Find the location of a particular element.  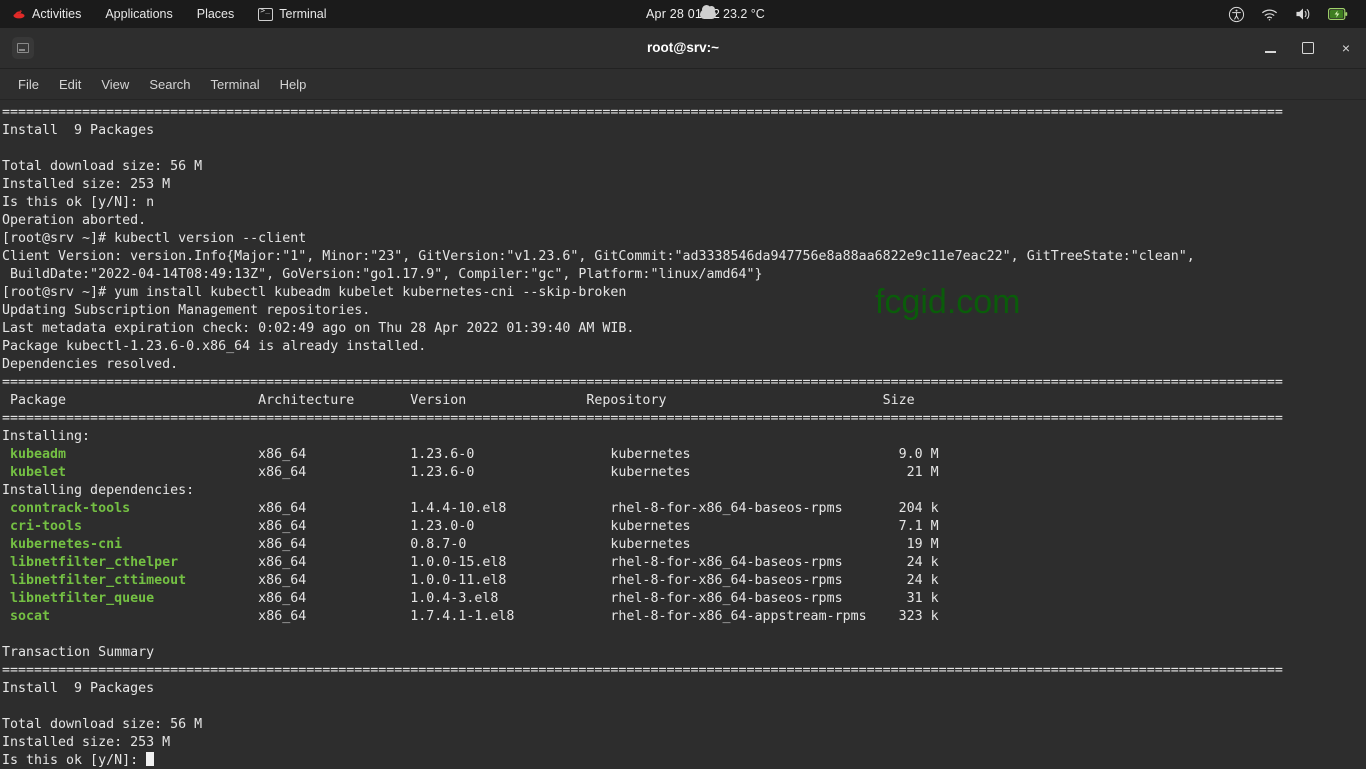

package-row: kubelet x86_64 1.23.6-0 kubernetes 21 M is located at coordinates (684, 473).